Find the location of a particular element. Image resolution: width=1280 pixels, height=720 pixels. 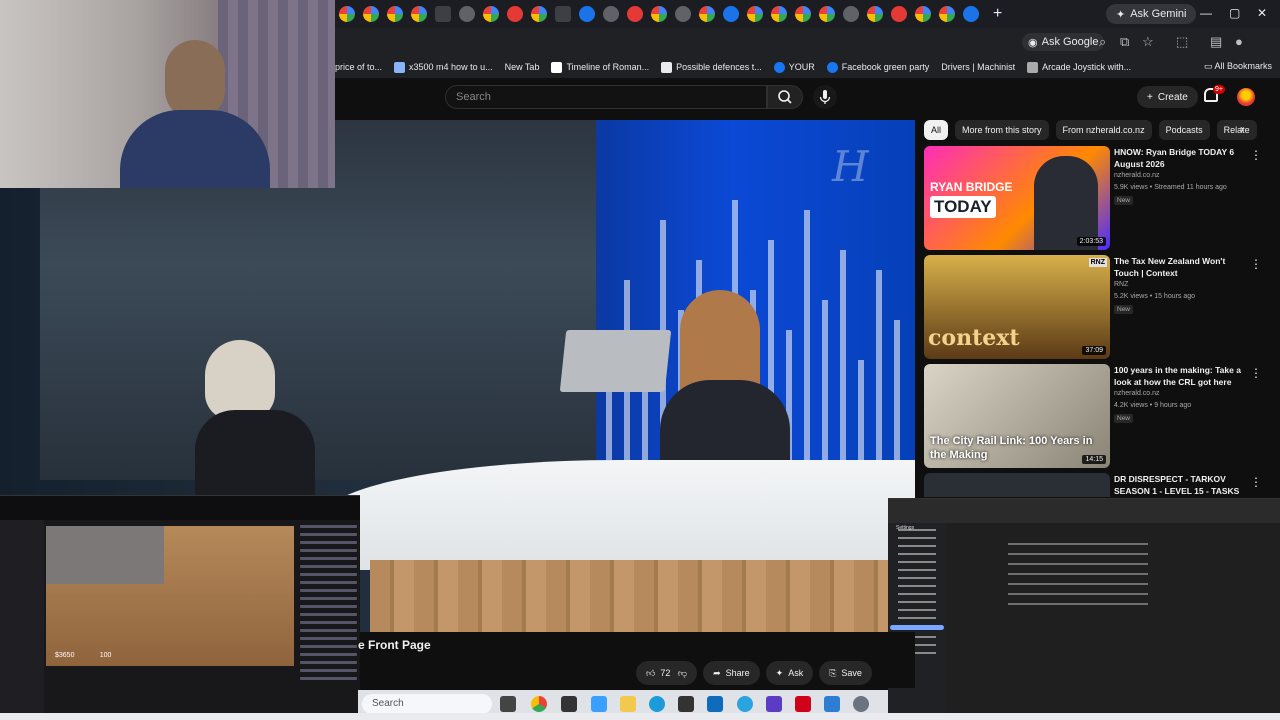

chip-all: All is located at coordinates (936, 130).